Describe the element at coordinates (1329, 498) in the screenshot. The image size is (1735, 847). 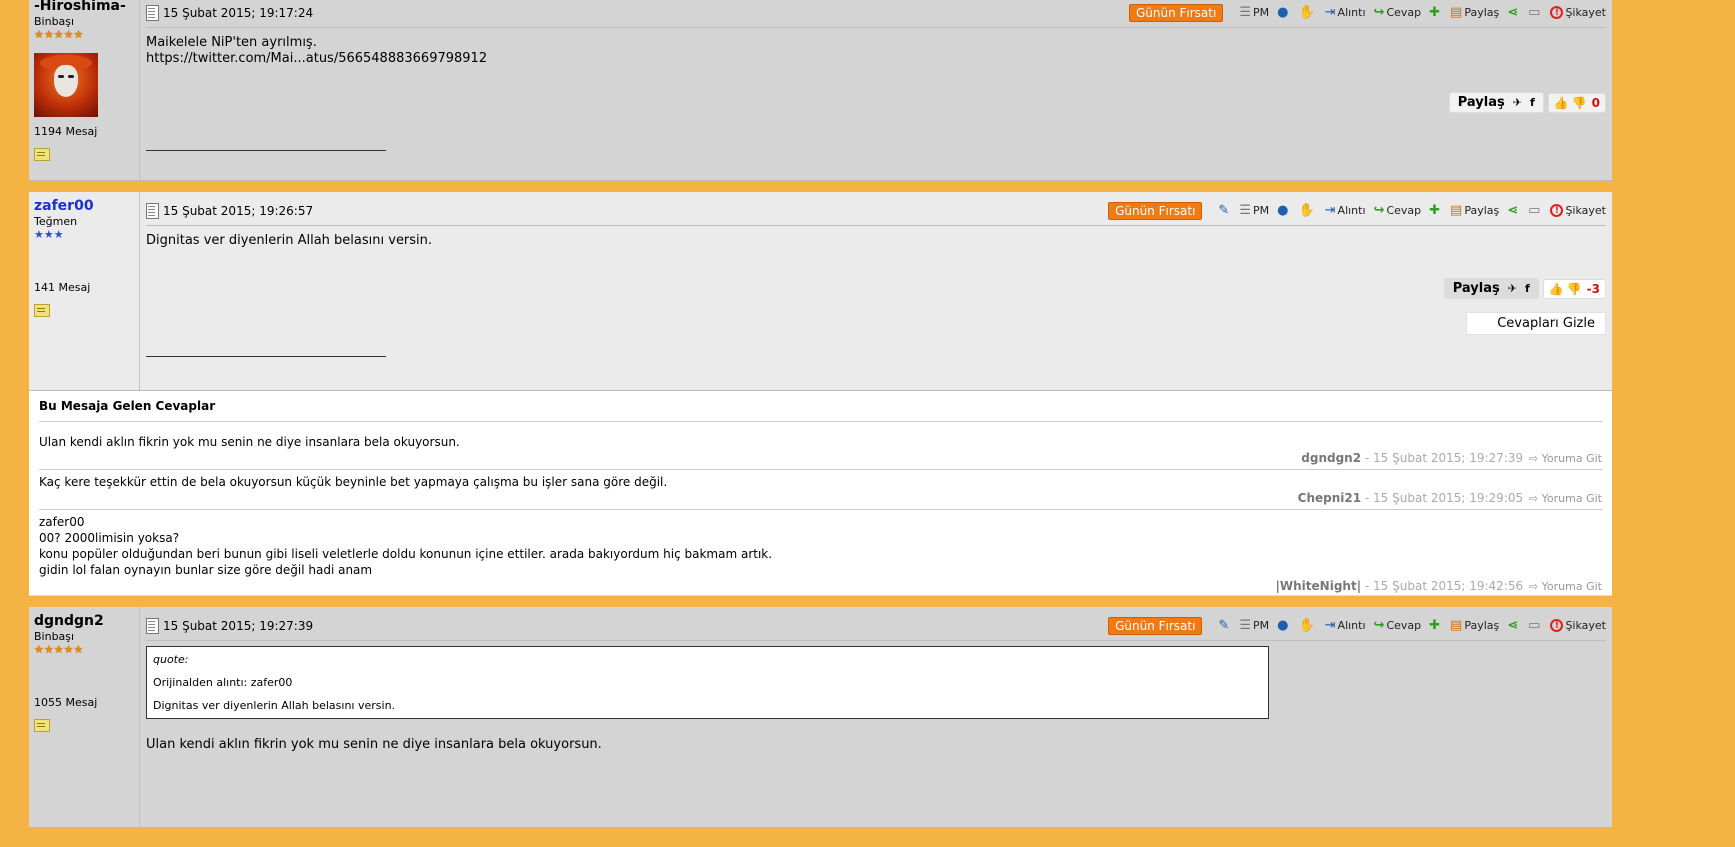
I see `reply-author: Chepni21` at that location.